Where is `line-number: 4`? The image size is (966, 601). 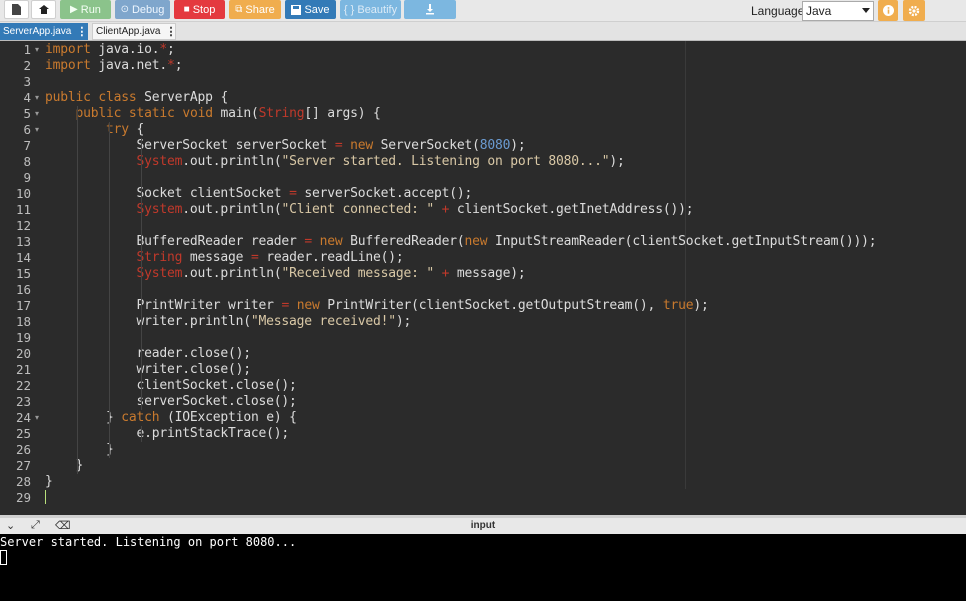
line-number: 4 is located at coordinates (27, 97).